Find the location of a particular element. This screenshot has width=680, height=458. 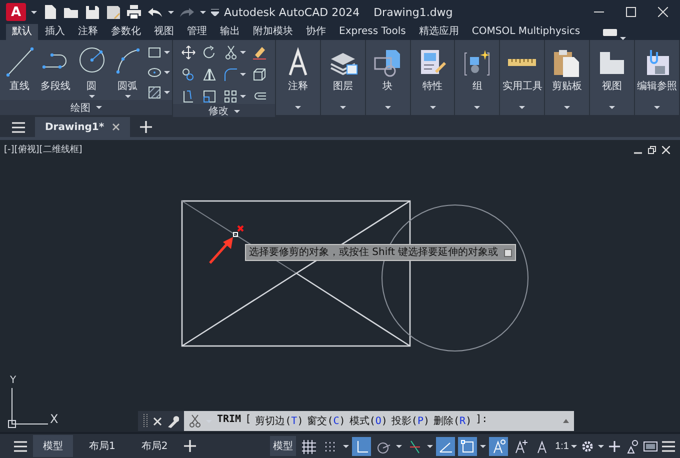

ribbon-tab: 输出 is located at coordinates (230, 32).